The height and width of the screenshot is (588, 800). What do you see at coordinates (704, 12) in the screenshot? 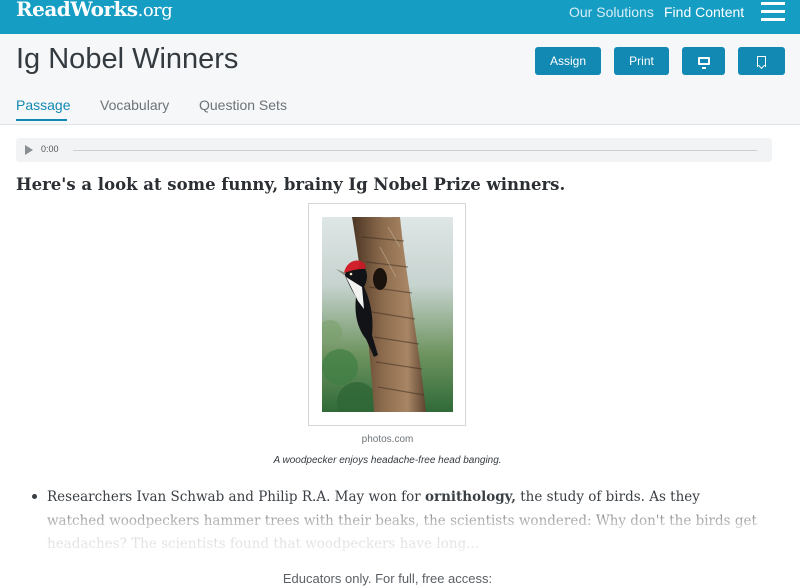
I see `nav-find-content: Find Content` at bounding box center [704, 12].